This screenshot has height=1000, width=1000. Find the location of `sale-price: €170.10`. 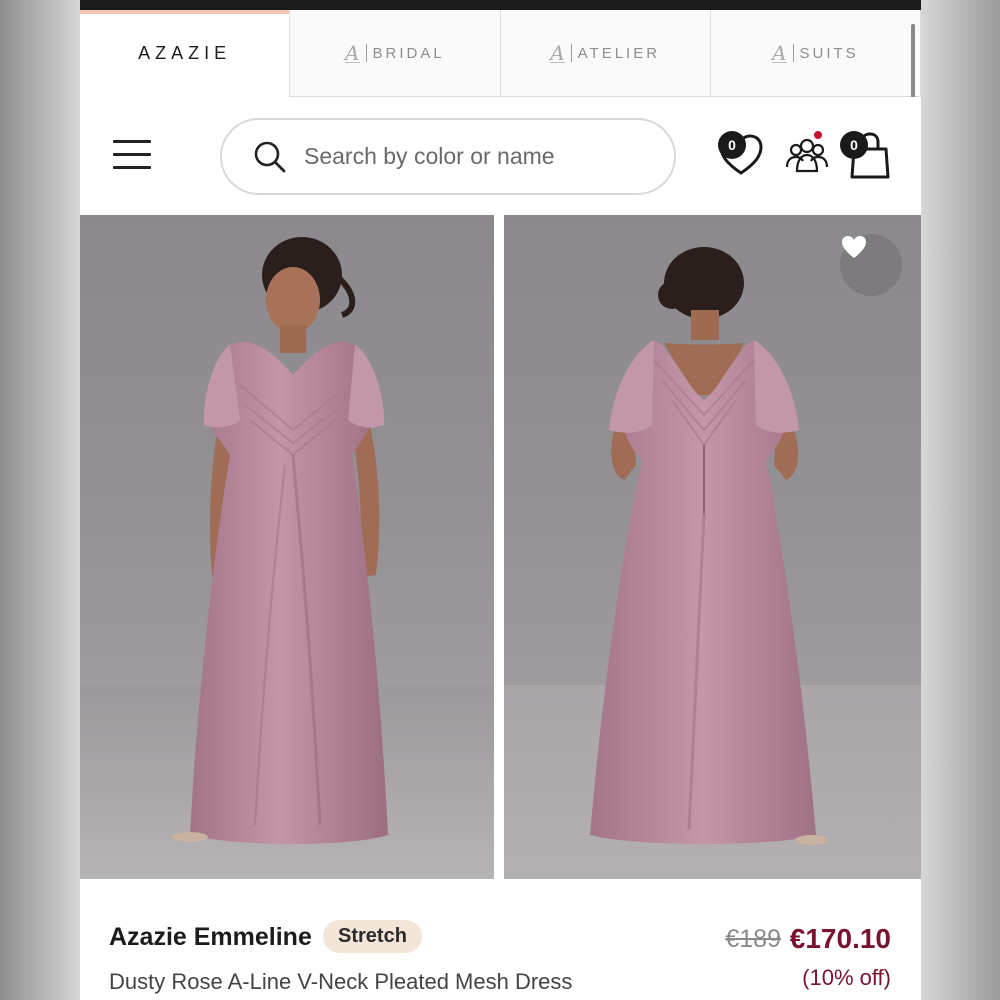

sale-price: €170.10 is located at coordinates (840, 938).